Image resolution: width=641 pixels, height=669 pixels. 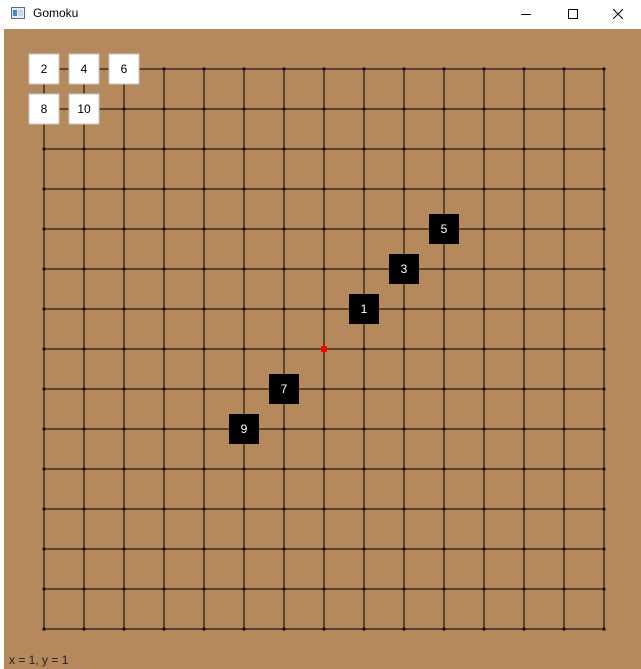 I want to click on close-button, so click(x=618, y=14).